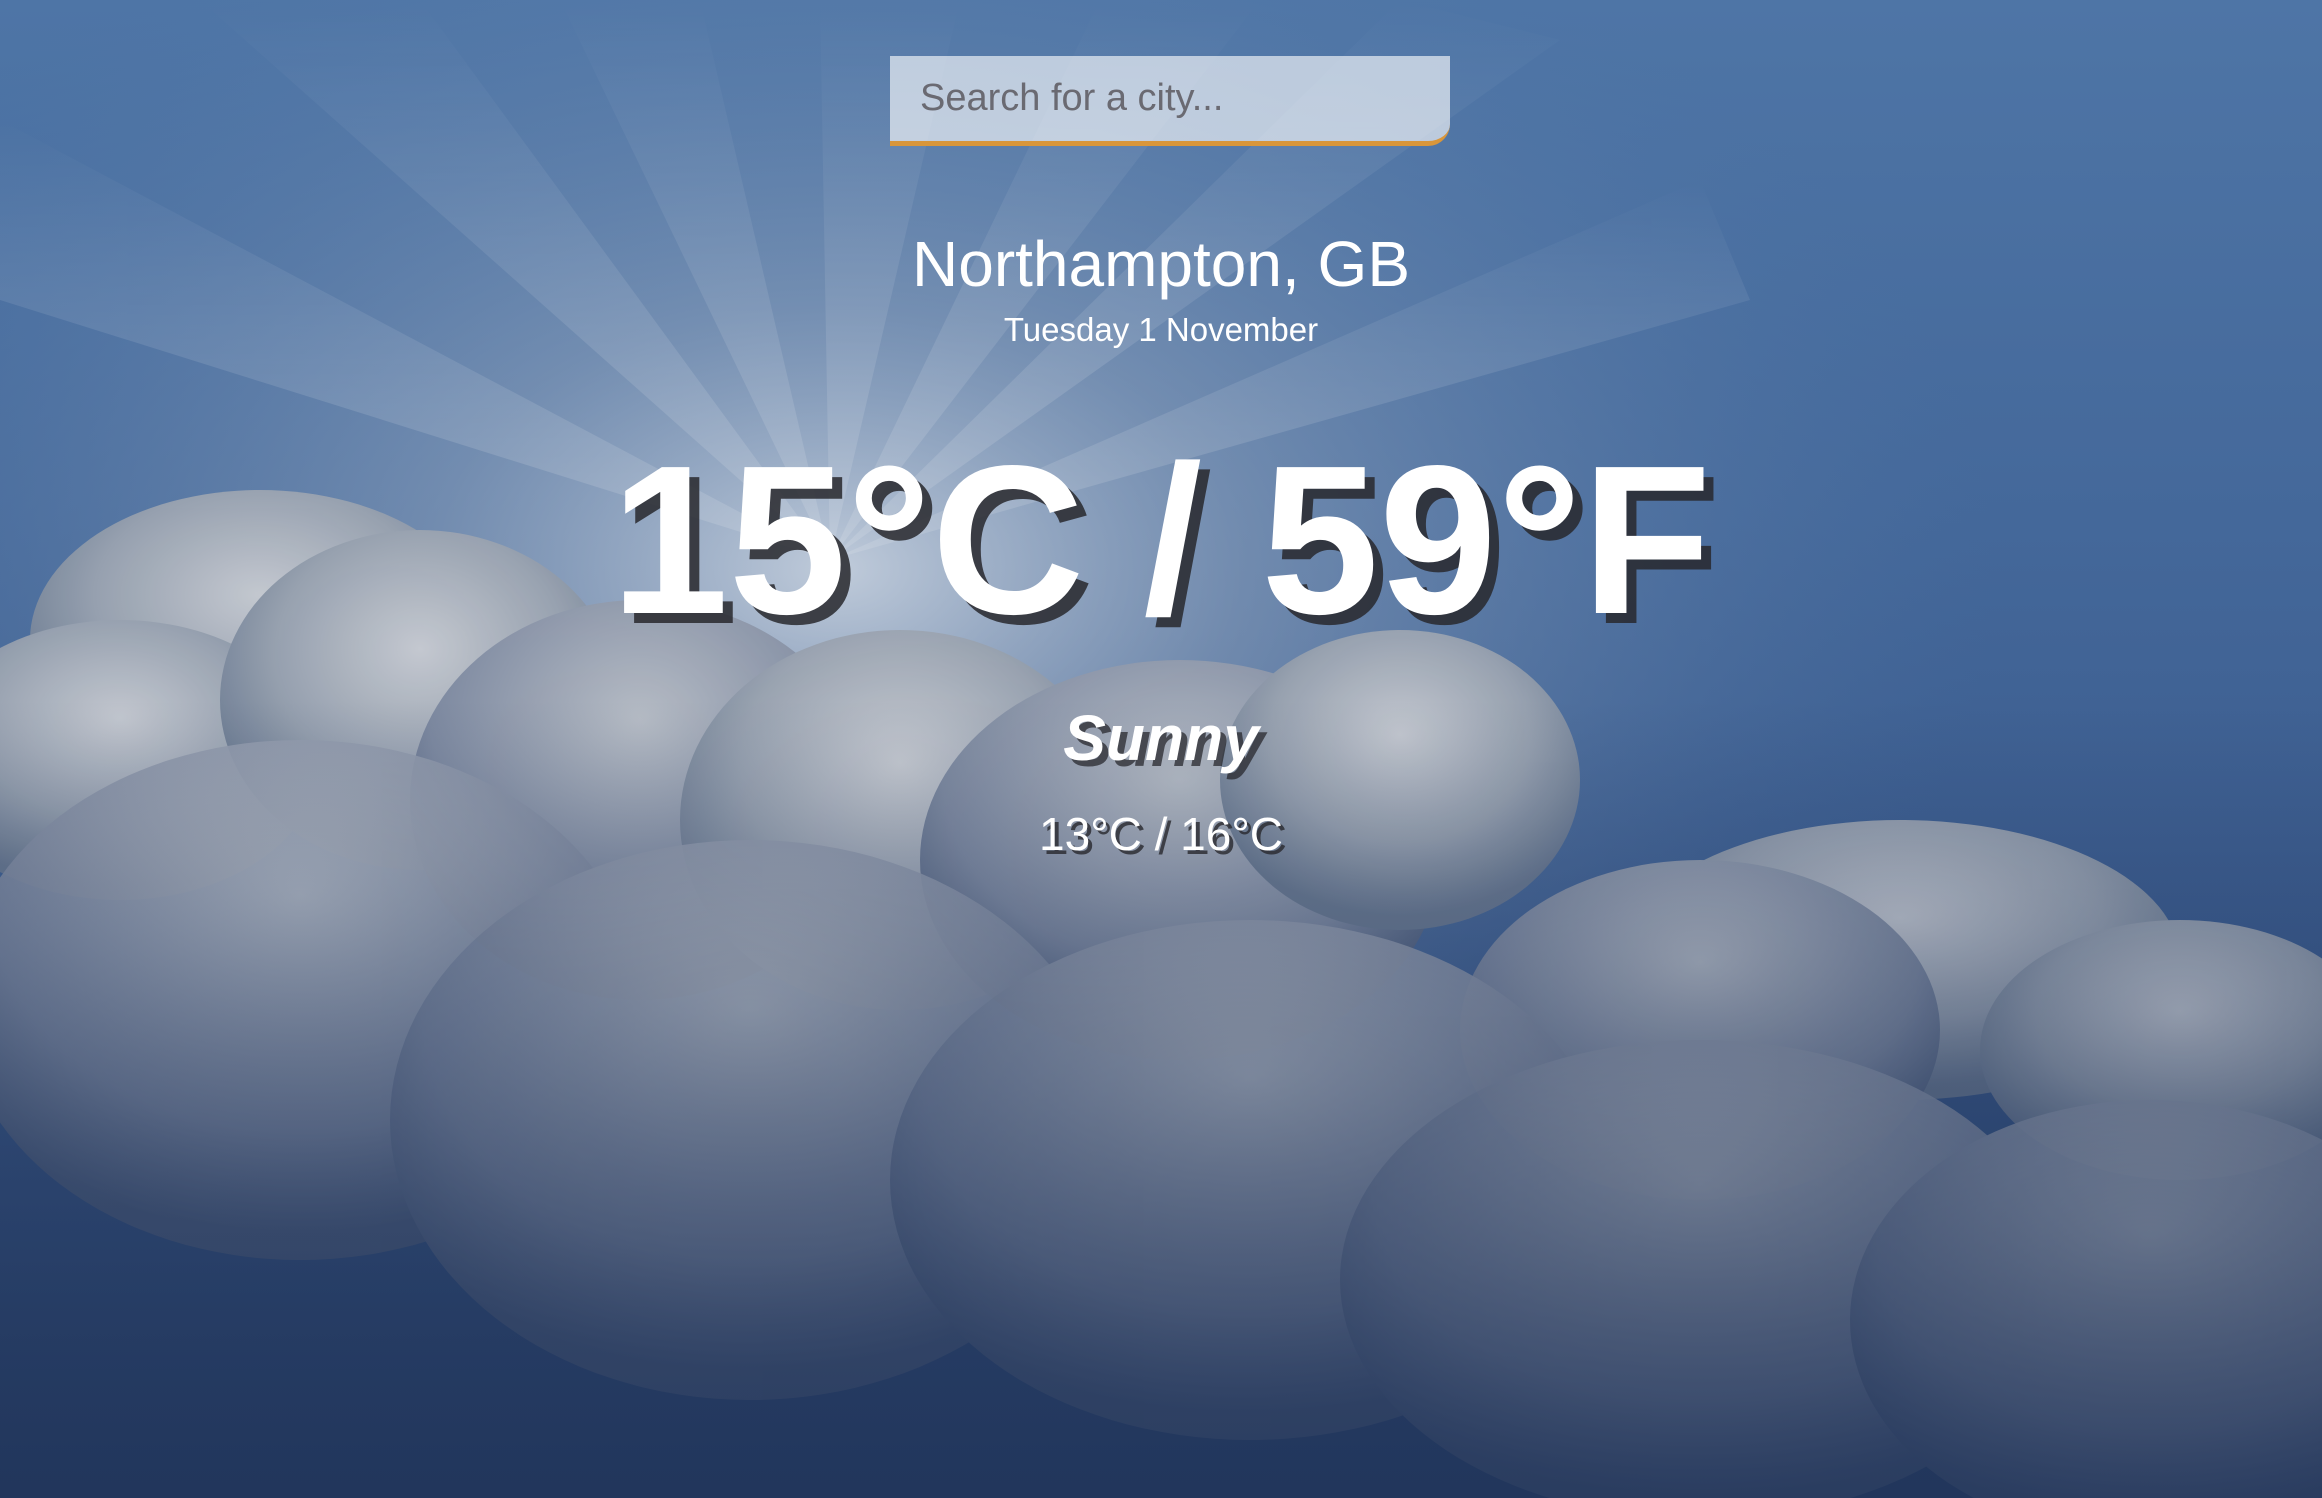  What do you see at coordinates (1161, 539) in the screenshot?
I see `current-temperature: 15°C / 59°F` at bounding box center [1161, 539].